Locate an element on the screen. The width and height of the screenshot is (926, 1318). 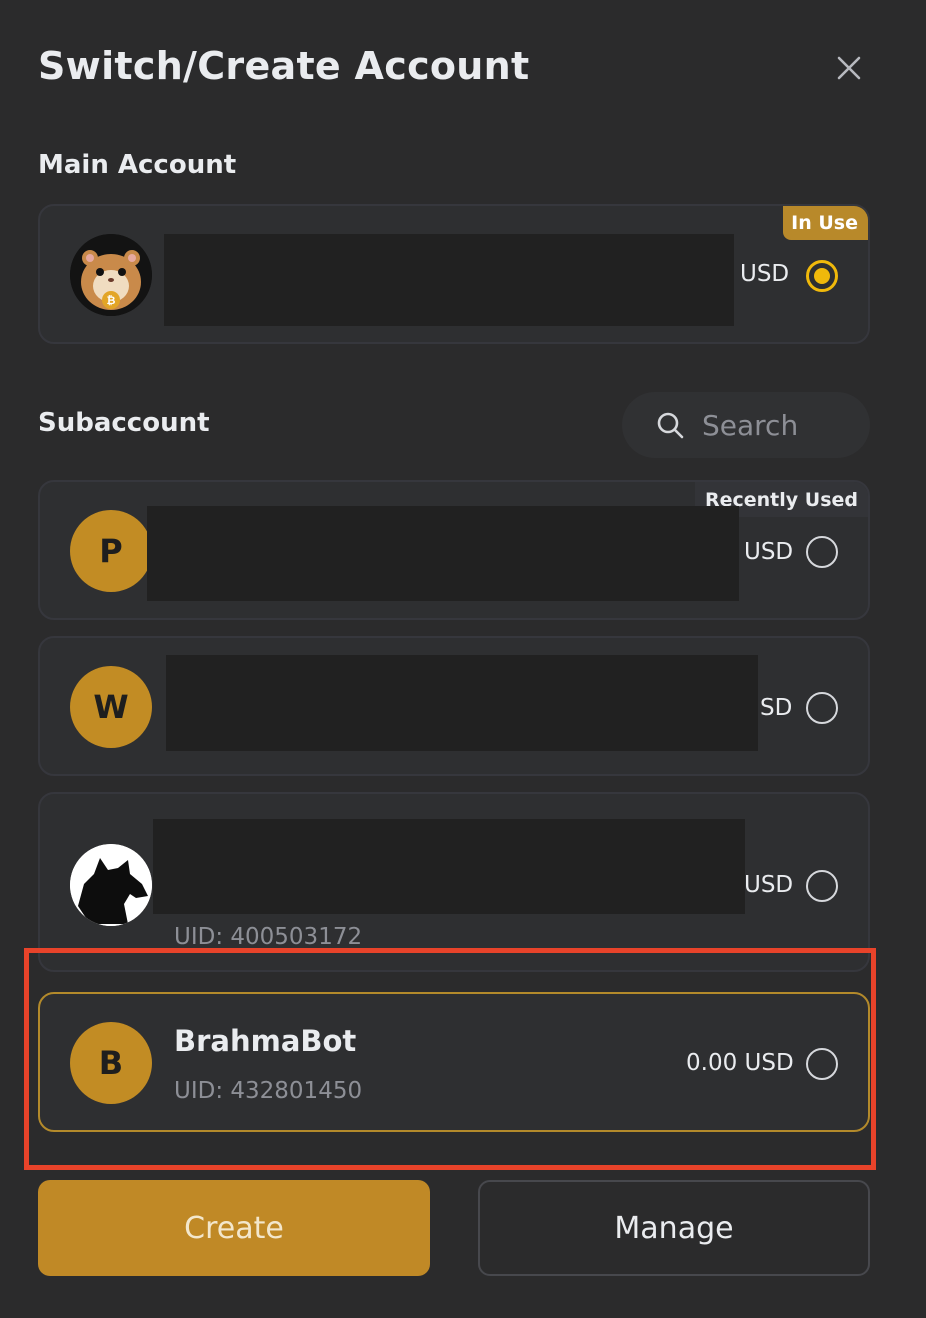
search-icon is located at coordinates (670, 425).